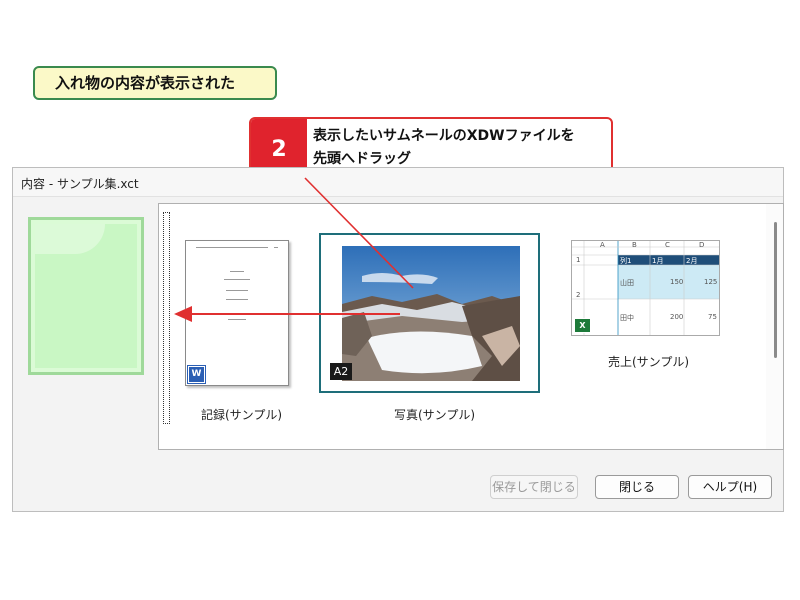 The width and height of the screenshot is (800, 600). What do you see at coordinates (627, 318) in the screenshot?
I see `sheet-cell: 田中` at bounding box center [627, 318].